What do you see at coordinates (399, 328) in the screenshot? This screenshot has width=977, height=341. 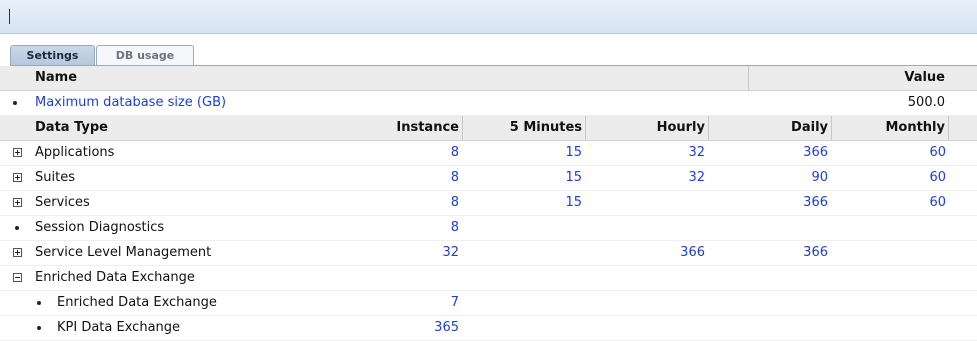 I see `instance-value: 365` at bounding box center [399, 328].